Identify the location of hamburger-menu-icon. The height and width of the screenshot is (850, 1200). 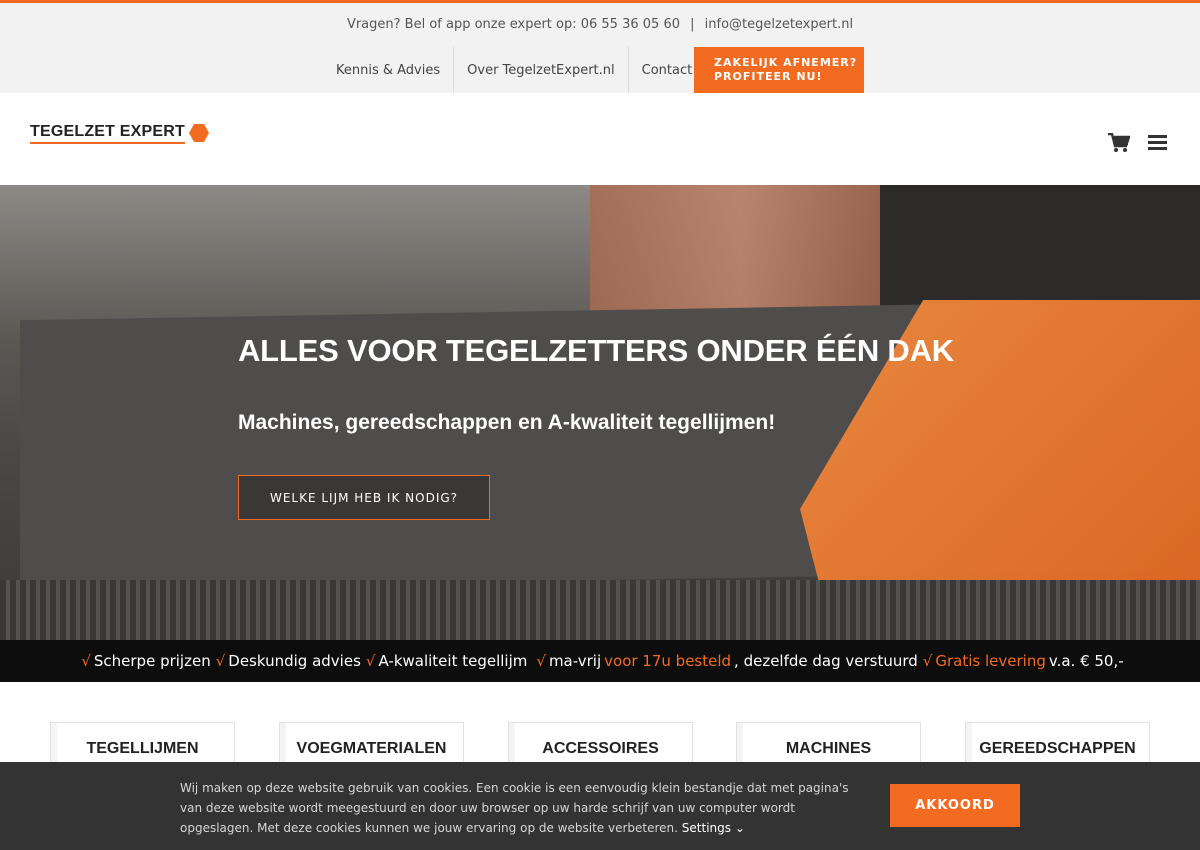
(1157, 143).